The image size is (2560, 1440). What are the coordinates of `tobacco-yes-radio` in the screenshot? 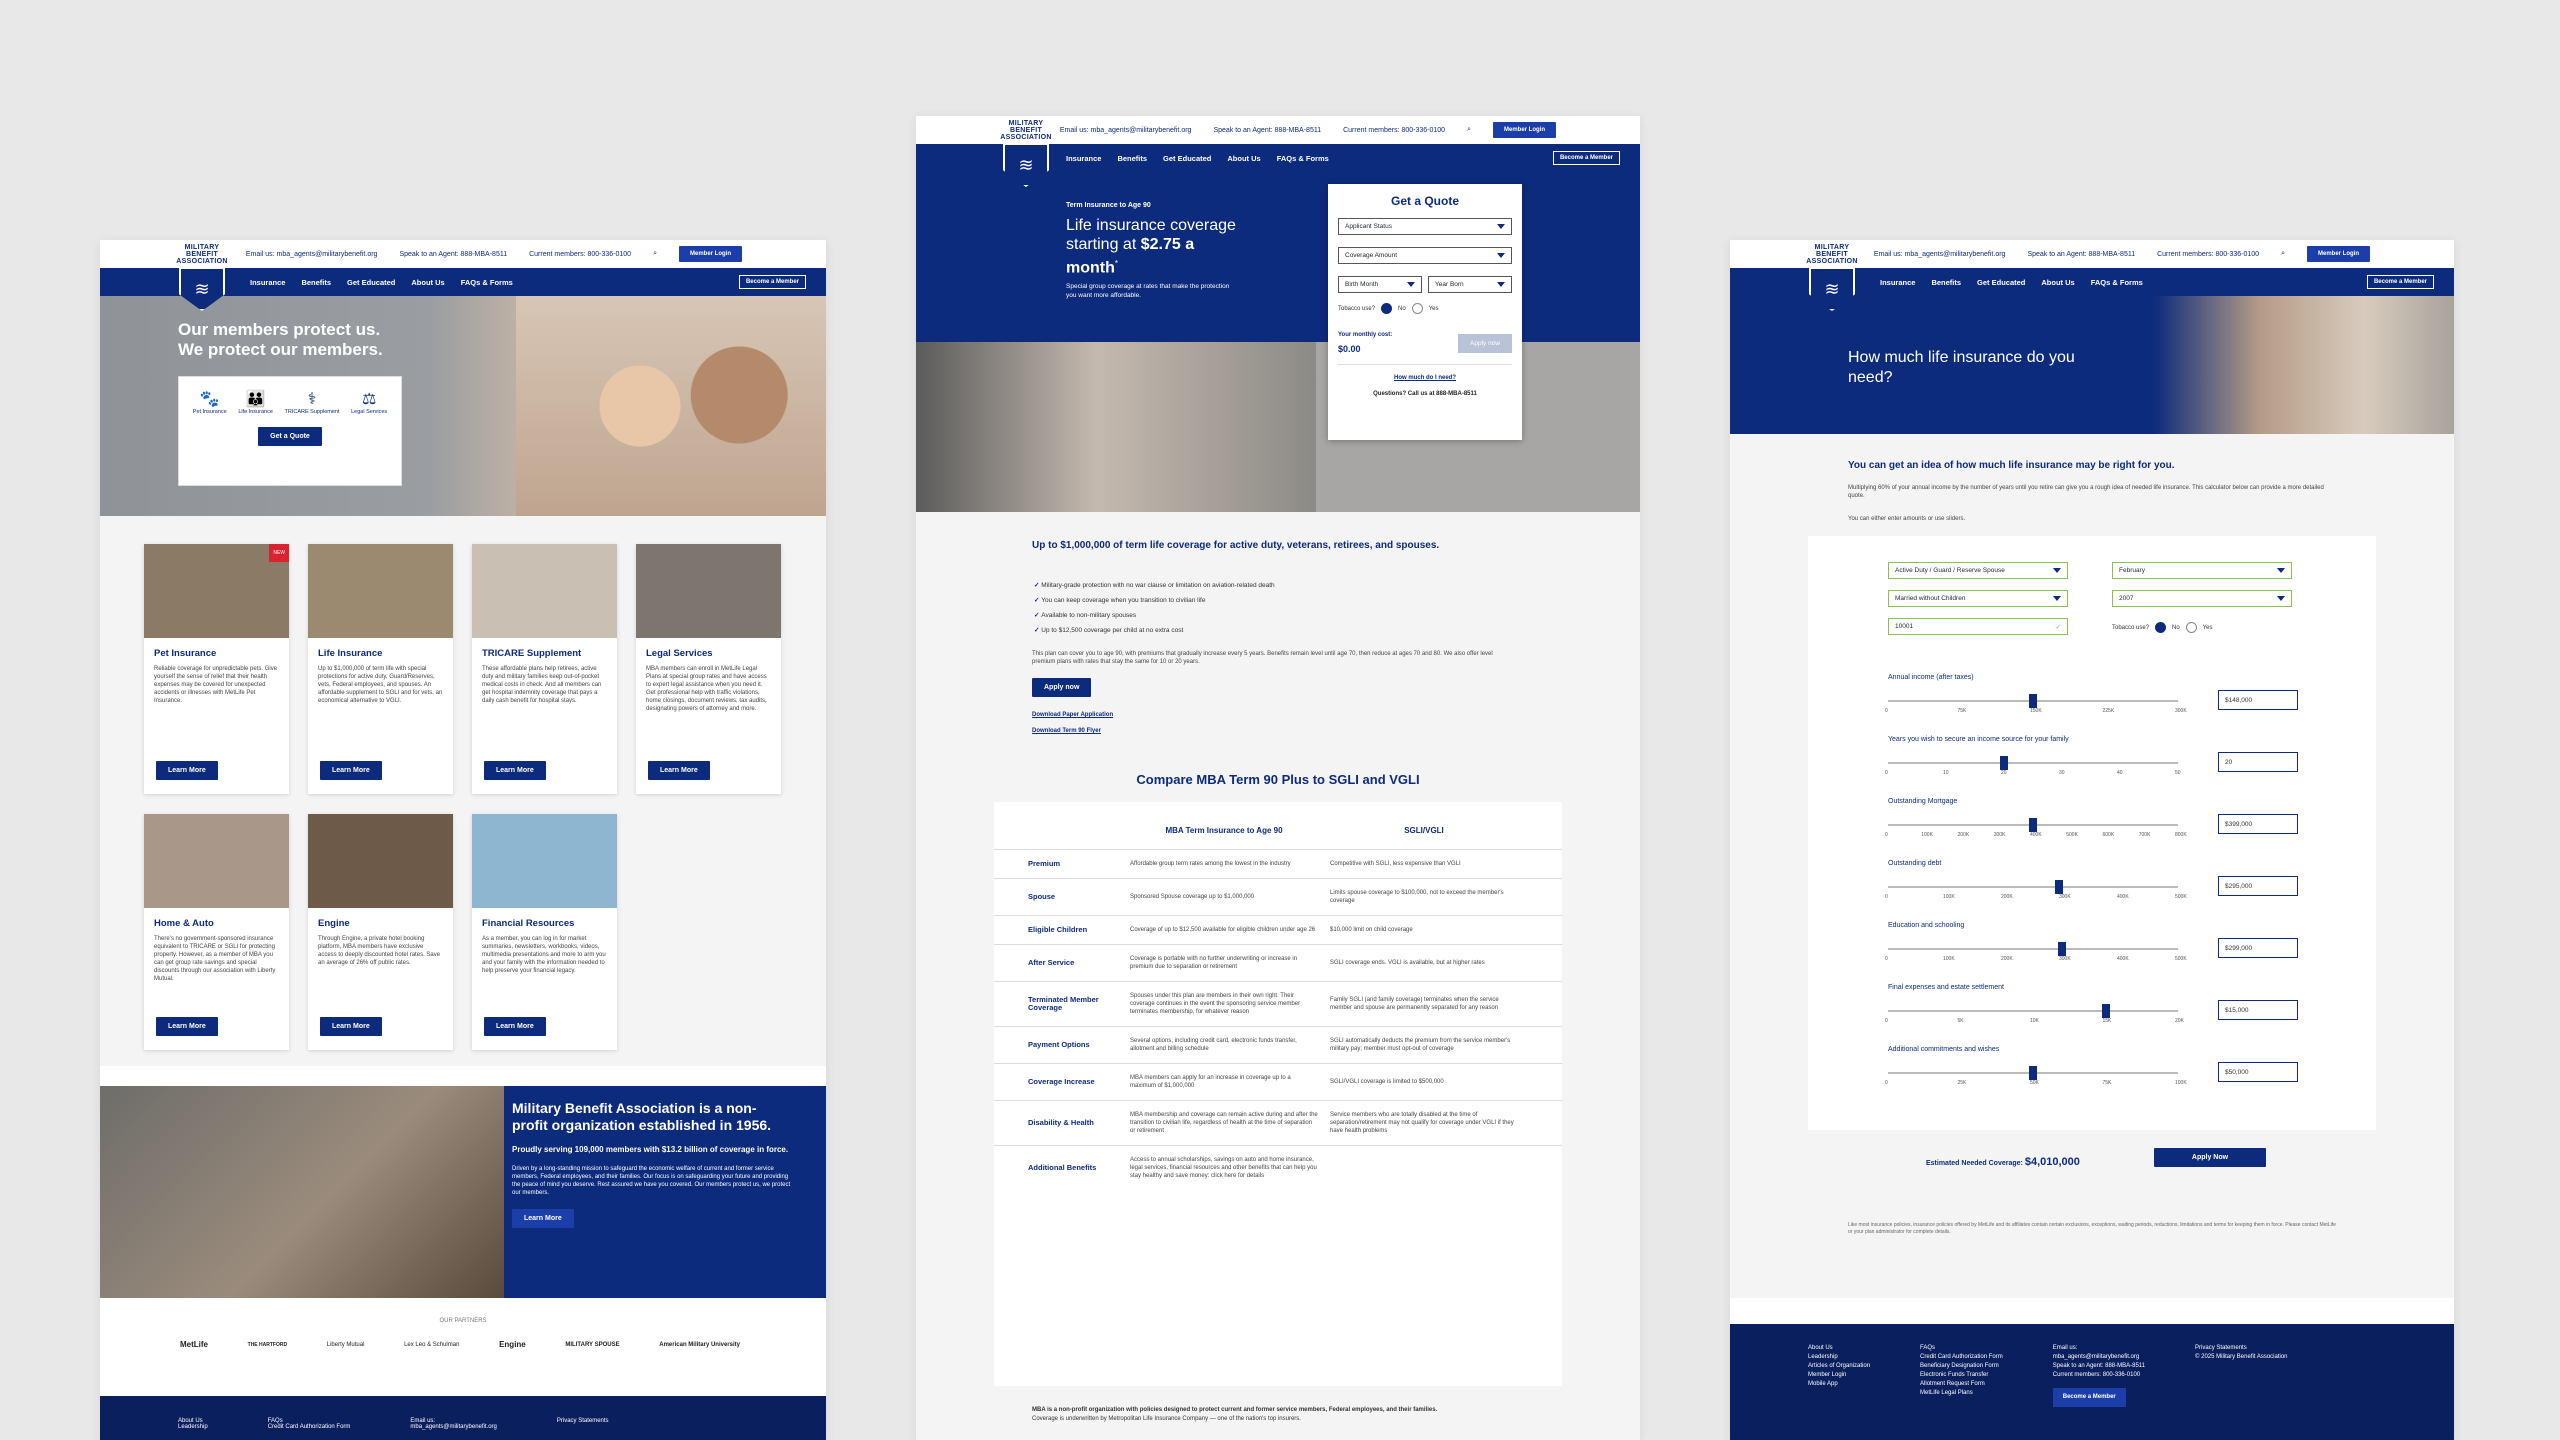 It's located at (1417, 308).